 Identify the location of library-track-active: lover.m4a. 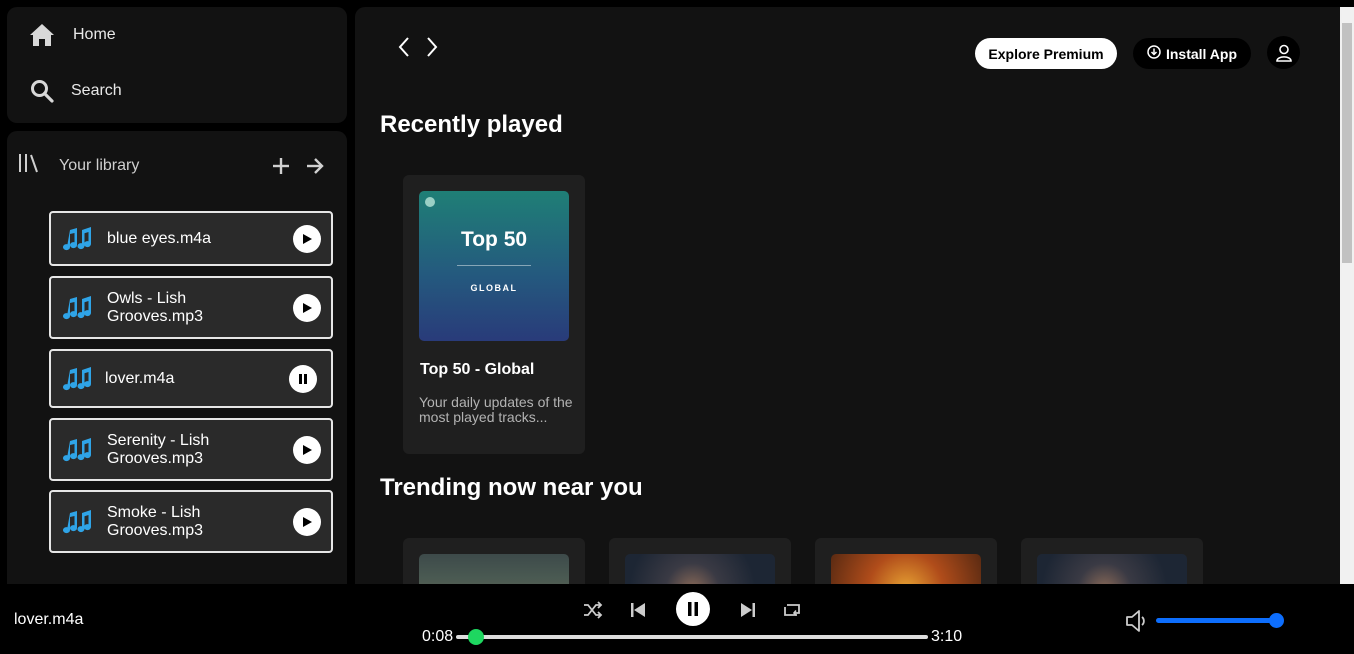
(191, 378).